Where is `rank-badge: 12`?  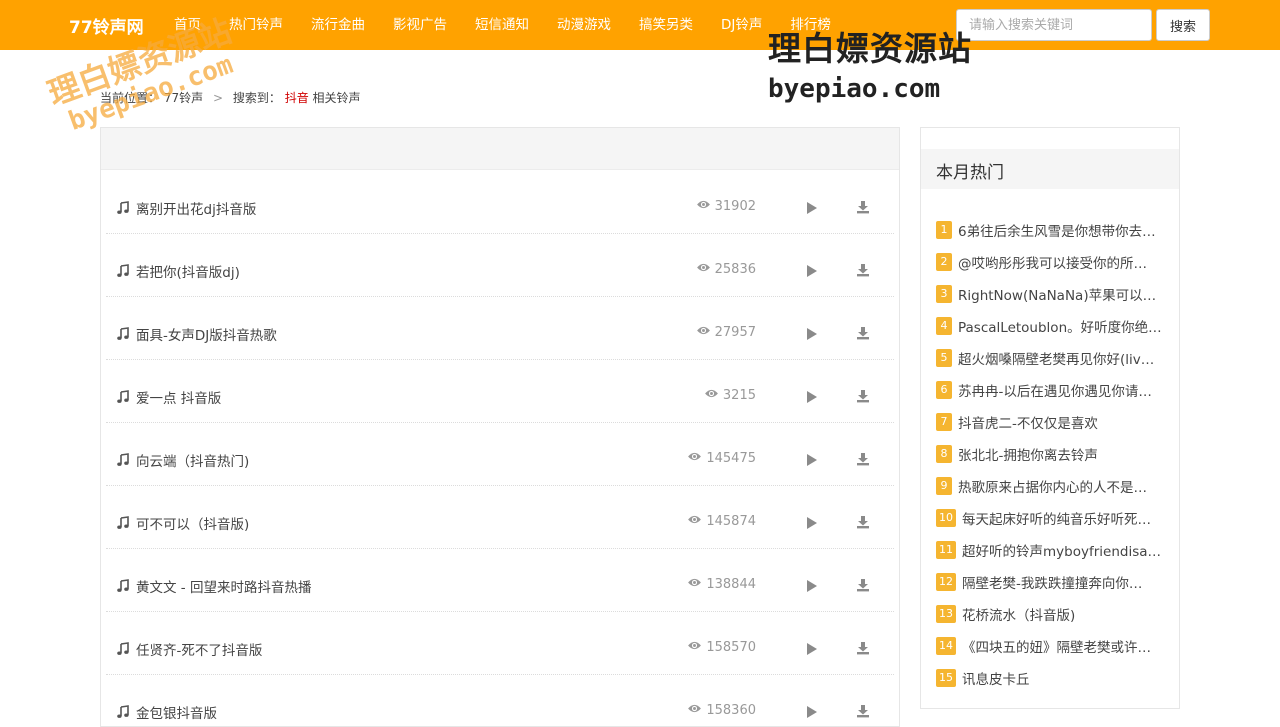 rank-badge: 12 is located at coordinates (946, 582).